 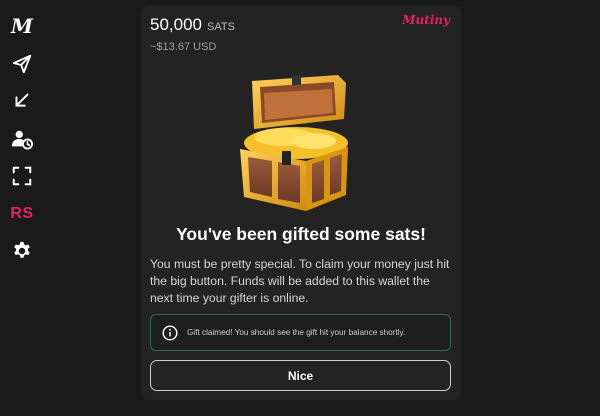 I want to click on profile-initials: RS, so click(x=22, y=213).